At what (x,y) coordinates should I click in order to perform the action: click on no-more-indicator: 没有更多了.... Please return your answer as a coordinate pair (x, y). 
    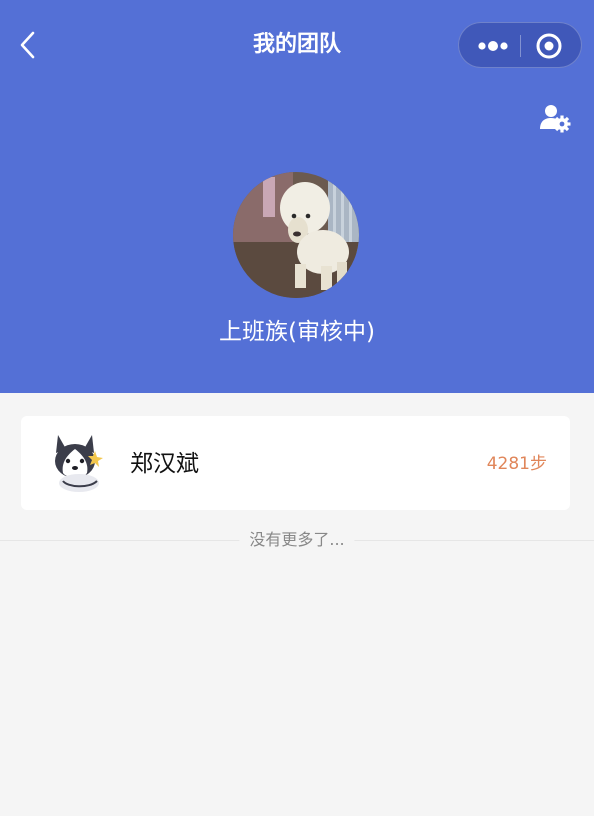
    Looking at the image, I should click on (297, 540).